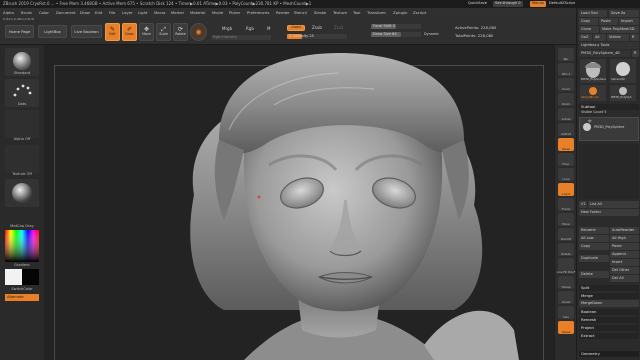 The height and width of the screenshot is (360, 640). I want to click on menu-texture: Texture, so click(340, 12).